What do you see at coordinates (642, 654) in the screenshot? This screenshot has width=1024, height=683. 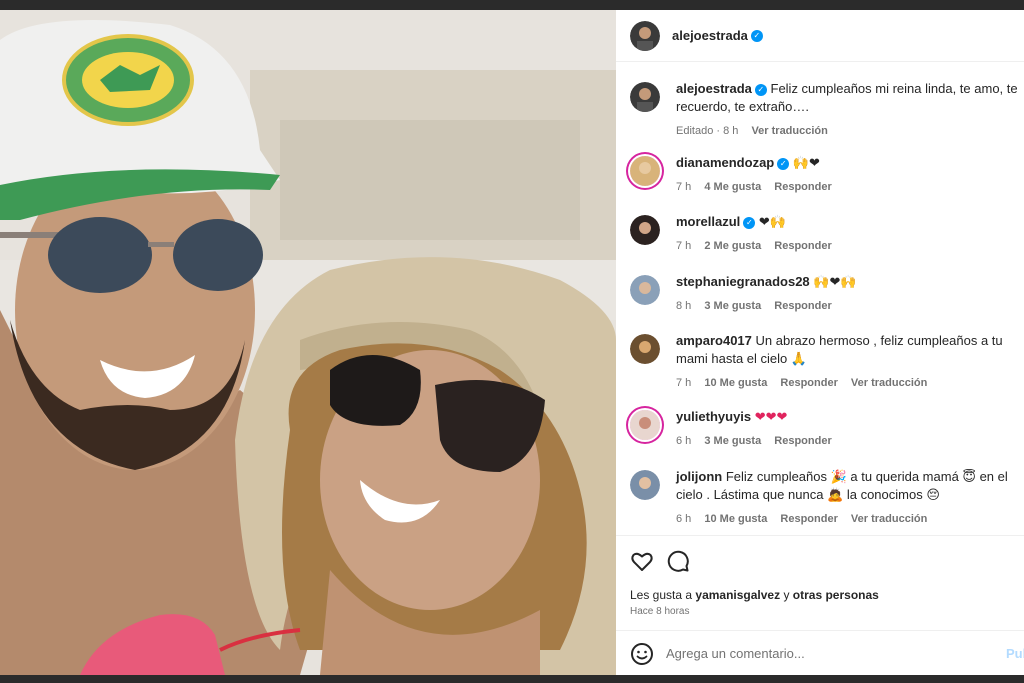 I see `emoji-smile-icon` at bounding box center [642, 654].